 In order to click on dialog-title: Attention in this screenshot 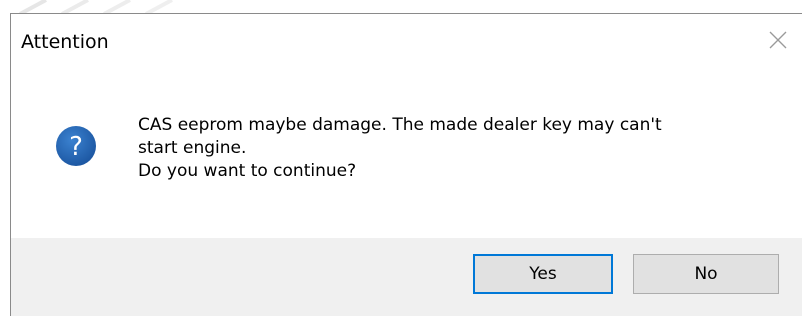, I will do `click(65, 42)`.